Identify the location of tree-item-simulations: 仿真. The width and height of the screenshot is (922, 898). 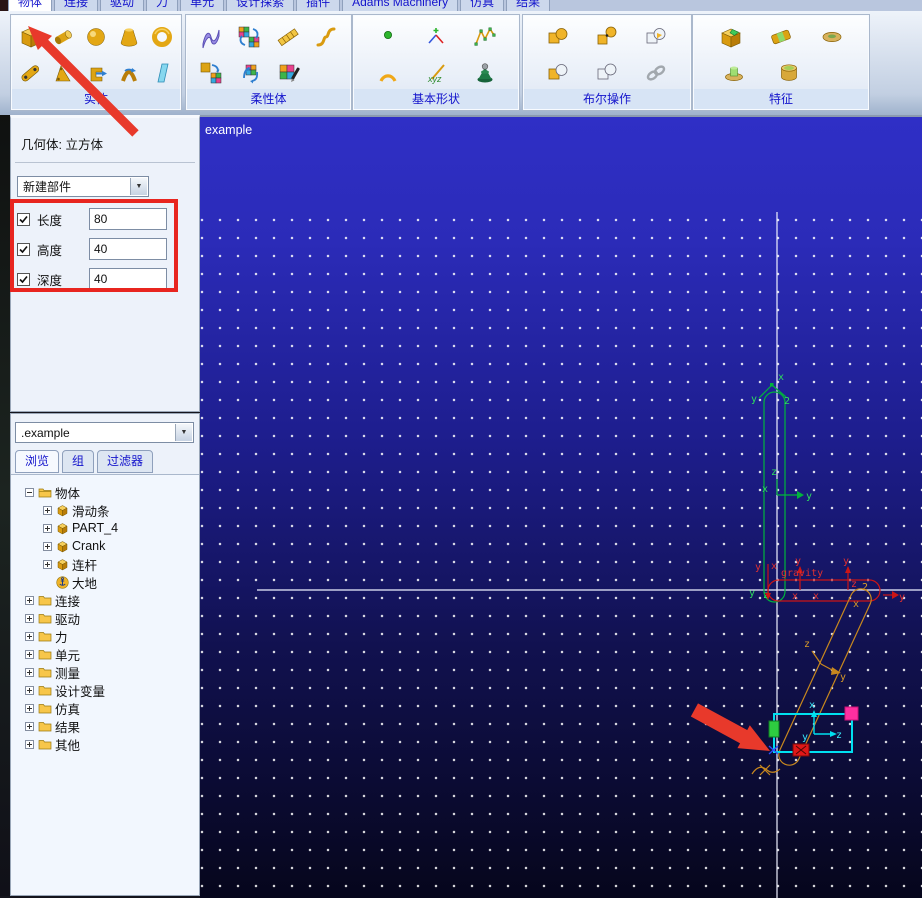
(105, 708).